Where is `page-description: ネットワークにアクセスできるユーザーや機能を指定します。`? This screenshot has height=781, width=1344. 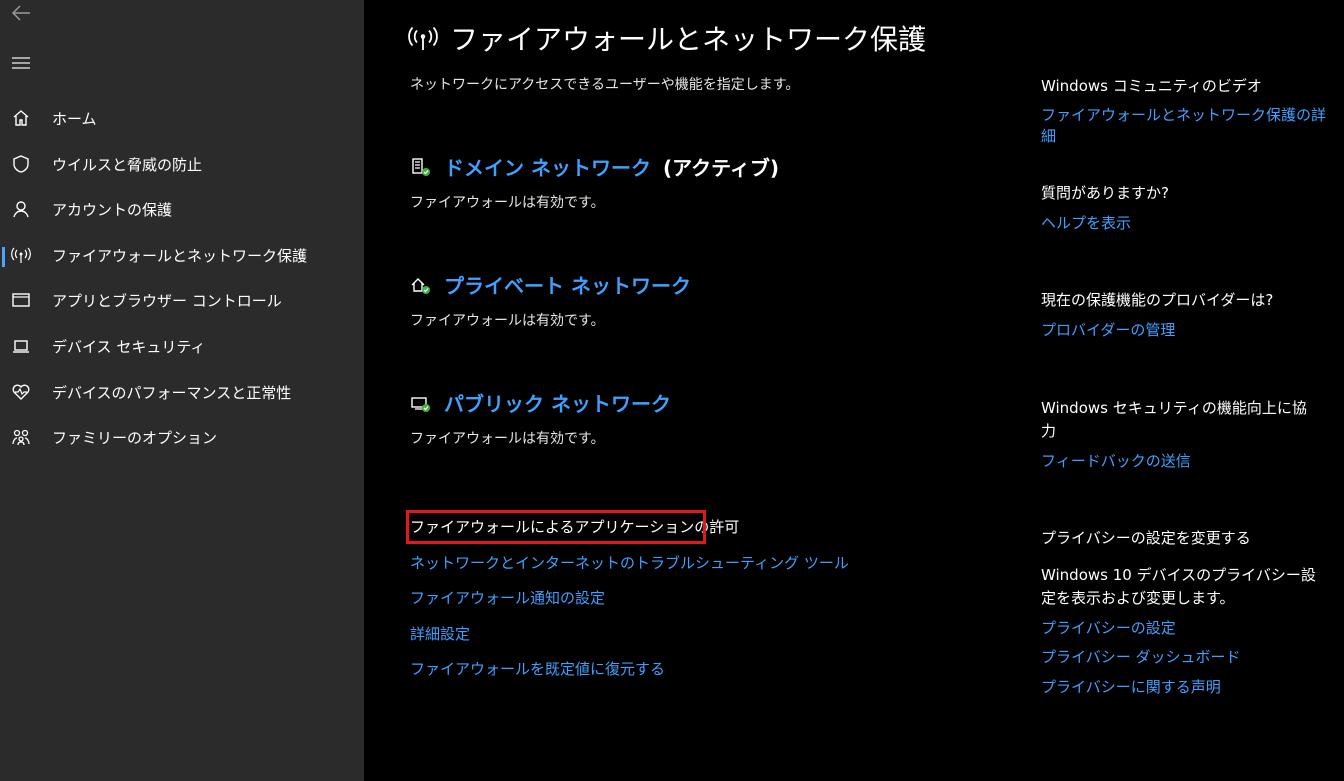
page-description: ネットワークにアクセスできるユーザーや機能を指定します。 is located at coordinates (605, 85).